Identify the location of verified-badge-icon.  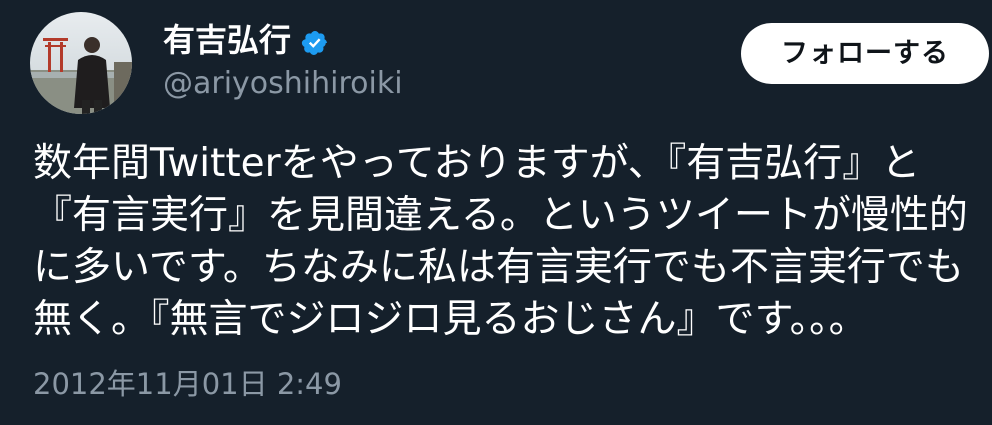
(315, 40).